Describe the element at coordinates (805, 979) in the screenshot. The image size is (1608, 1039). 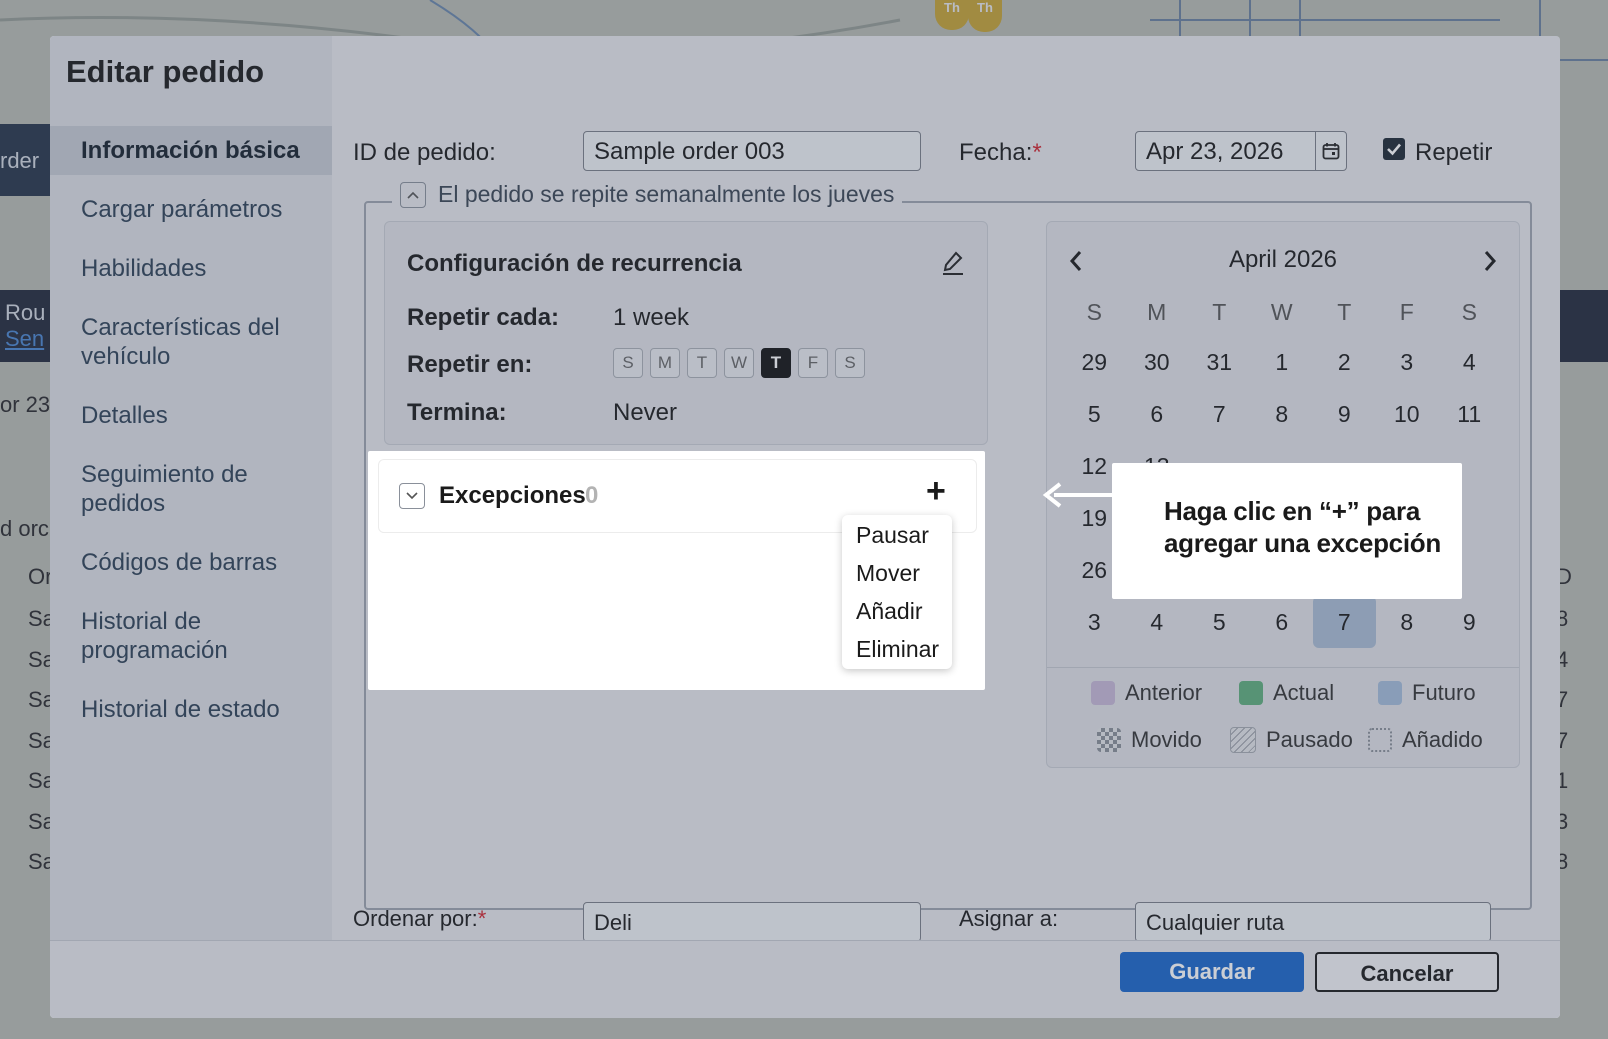
I see `modal-footer: Guardar Cancelar` at that location.